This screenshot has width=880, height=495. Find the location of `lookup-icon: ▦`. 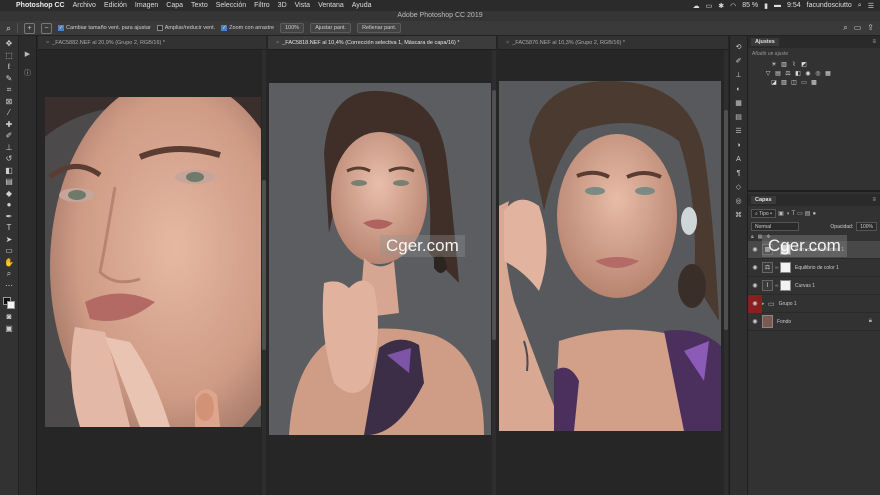

lookup-icon: ▦ is located at coordinates (828, 74).